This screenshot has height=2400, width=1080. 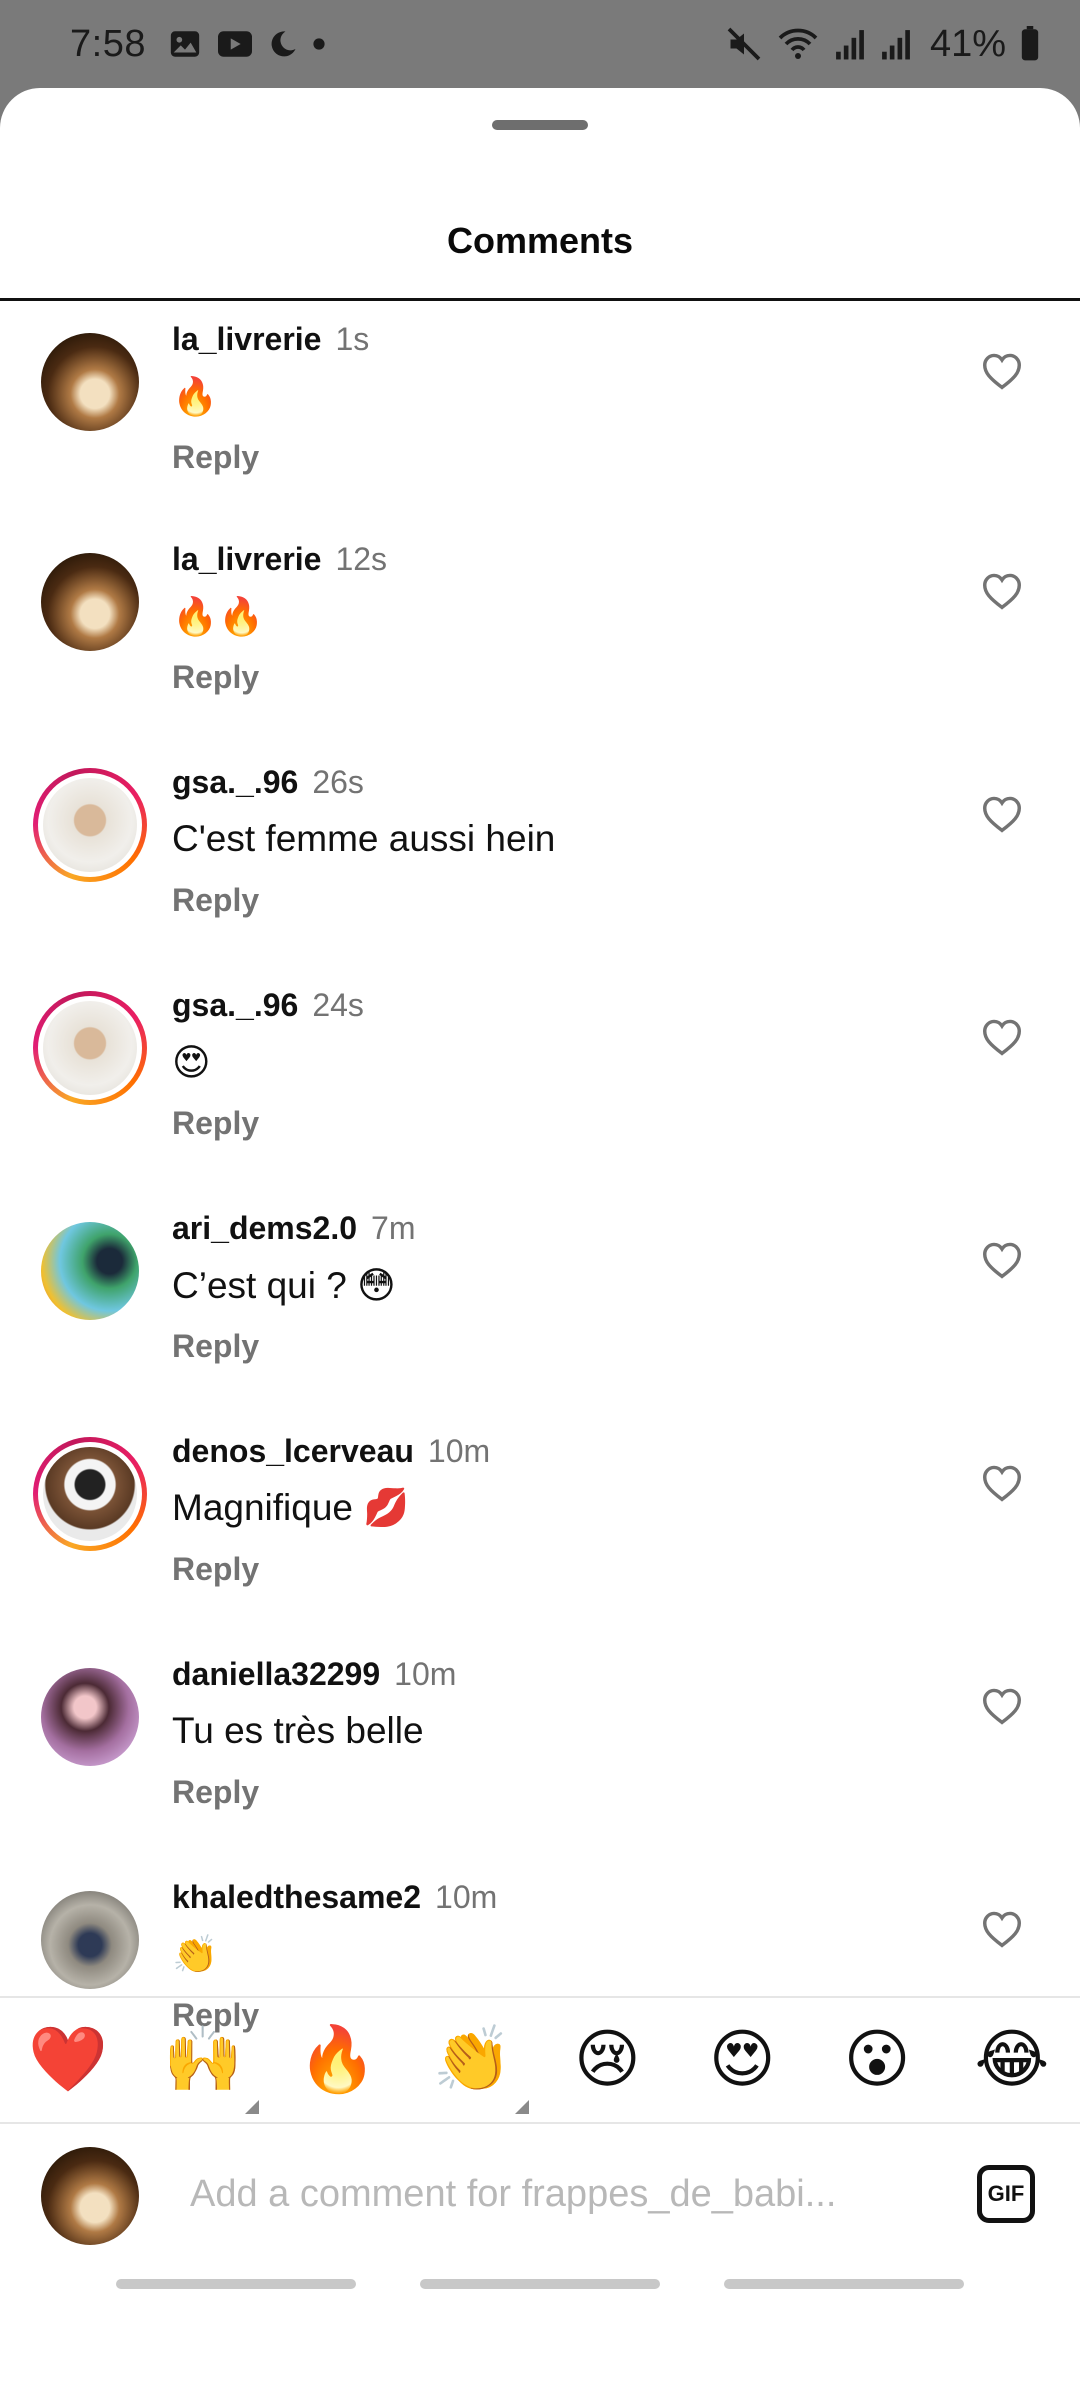 I want to click on comment-timestamp: 7m, so click(x=393, y=1228).